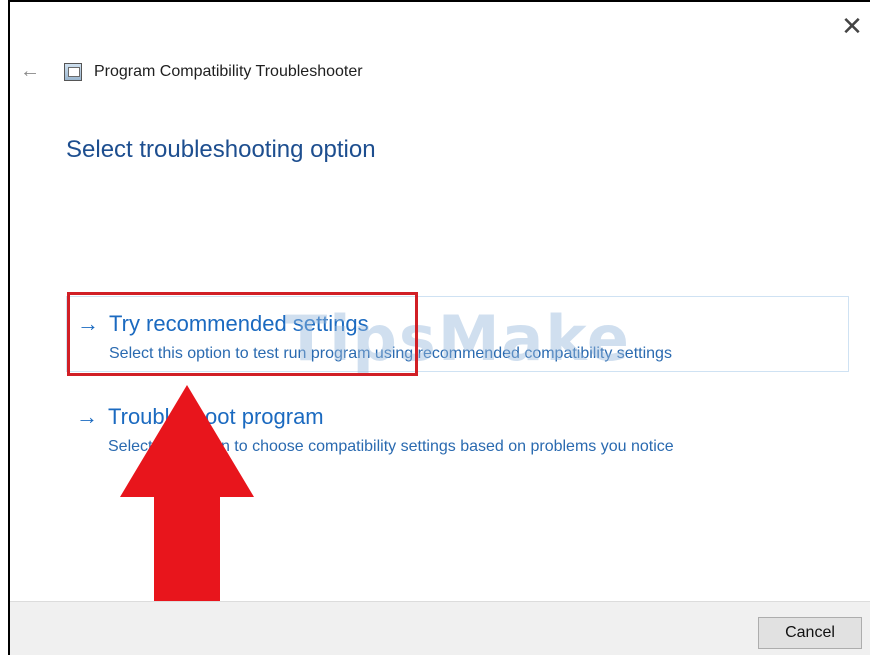 The image size is (870, 655). I want to click on cancel-button: Cancel, so click(810, 633).